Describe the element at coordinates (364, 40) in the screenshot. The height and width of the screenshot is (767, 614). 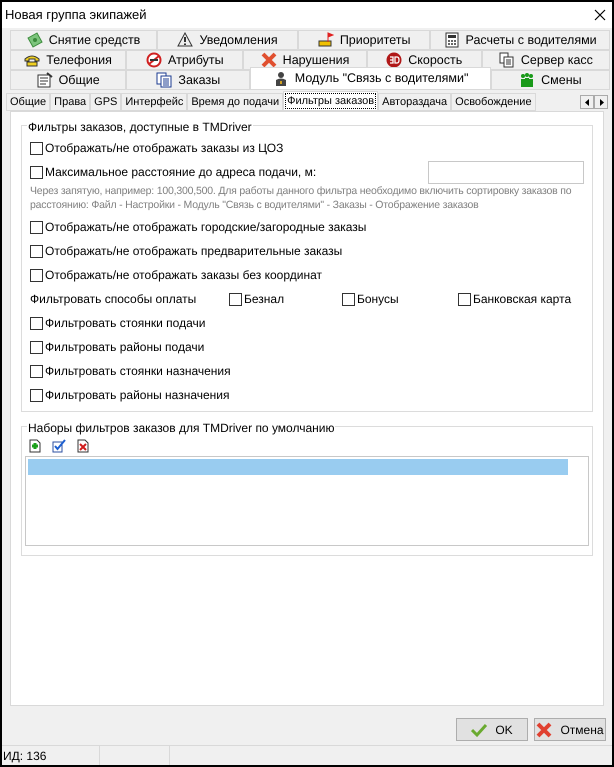
I see `tab: Приоритеты` at that location.